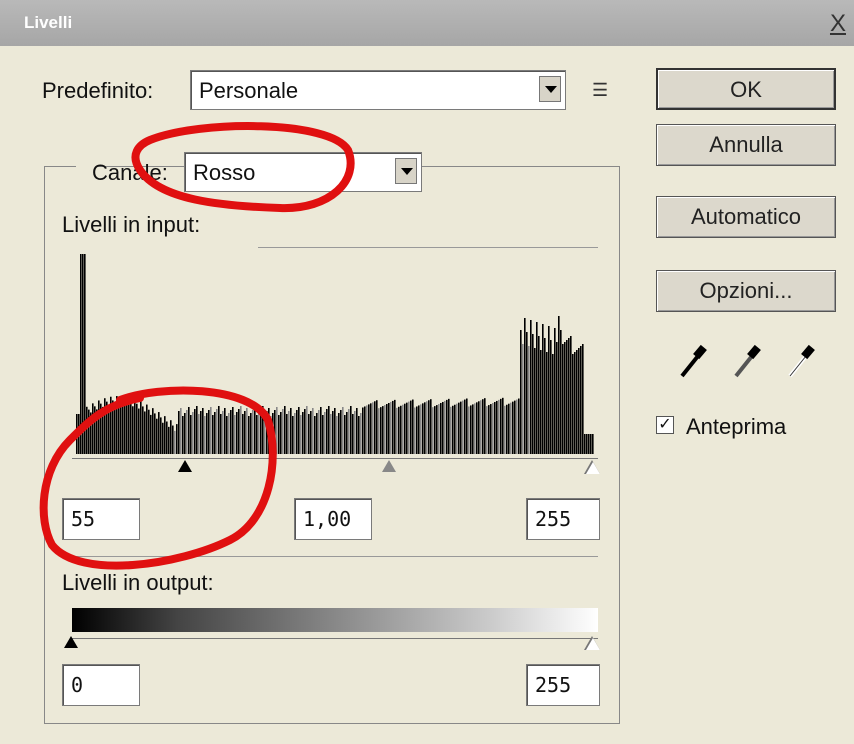  I want to click on input-gamma-field: 1,00, so click(333, 519).